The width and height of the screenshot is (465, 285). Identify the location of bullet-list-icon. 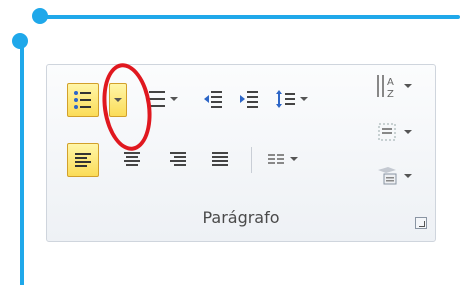
(82, 100).